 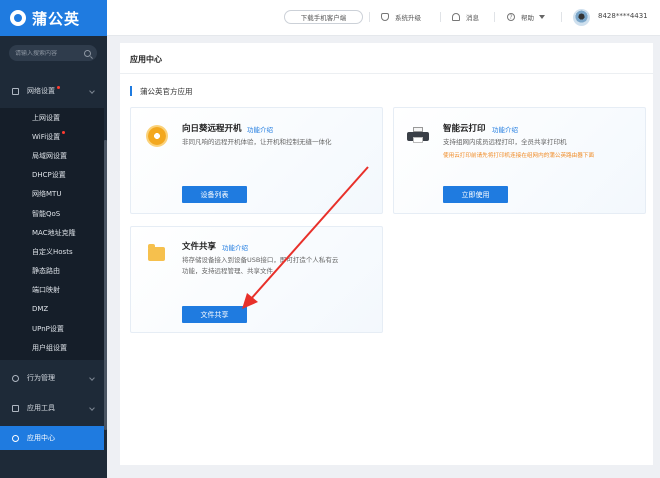 I want to click on sidebar-group-behavior-management: 行为管理, so click(x=52, y=378).